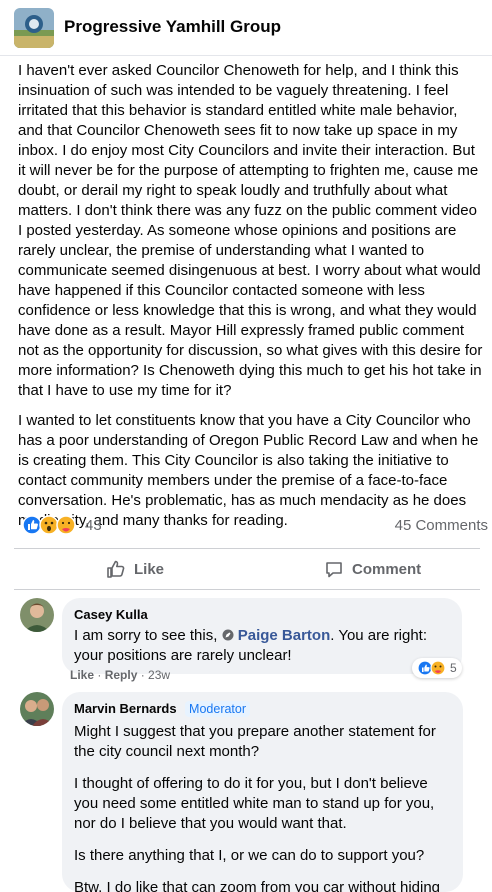 The image size is (492, 892). Describe the element at coordinates (228, 635) in the screenshot. I see `mention-icon` at that location.